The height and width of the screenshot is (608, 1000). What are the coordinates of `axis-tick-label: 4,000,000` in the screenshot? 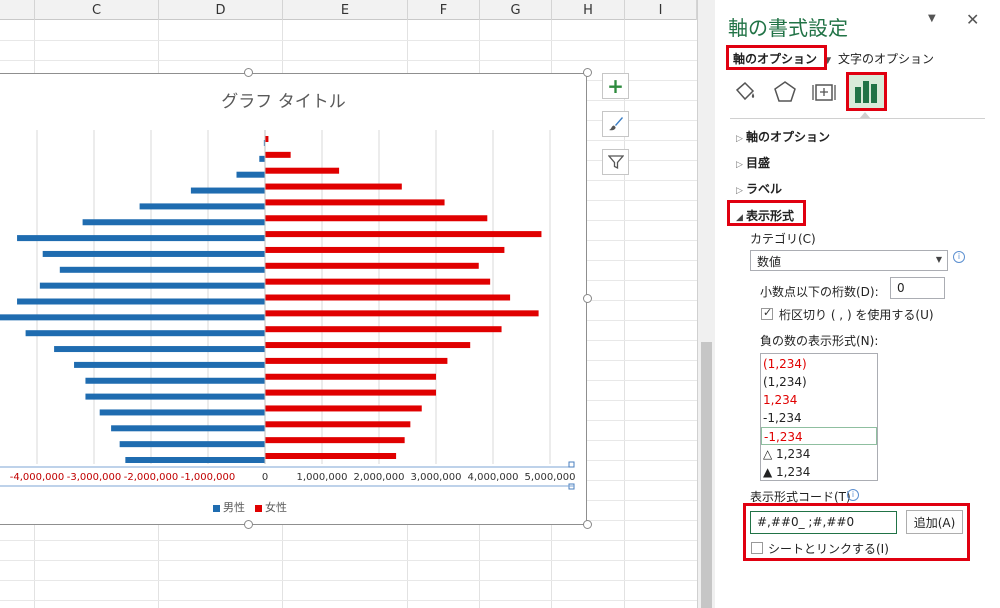 It's located at (493, 477).